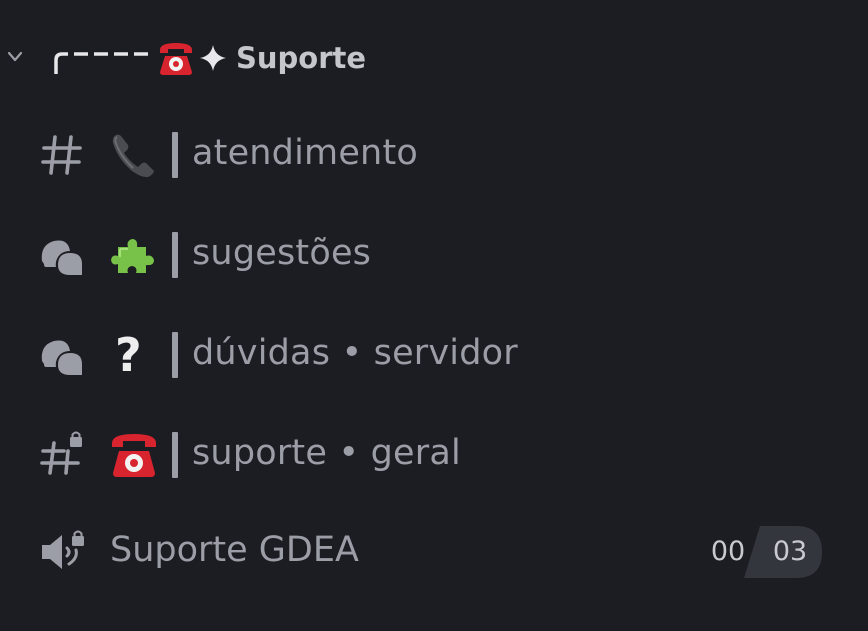 This screenshot has height=631, width=868. I want to click on voice-channel-suporte-gdea: Suporte GDEA 00 03, so click(434, 552).